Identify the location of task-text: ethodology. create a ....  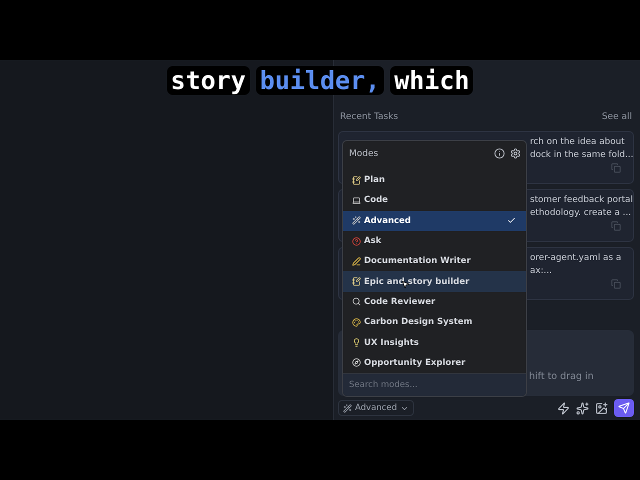
(581, 213).